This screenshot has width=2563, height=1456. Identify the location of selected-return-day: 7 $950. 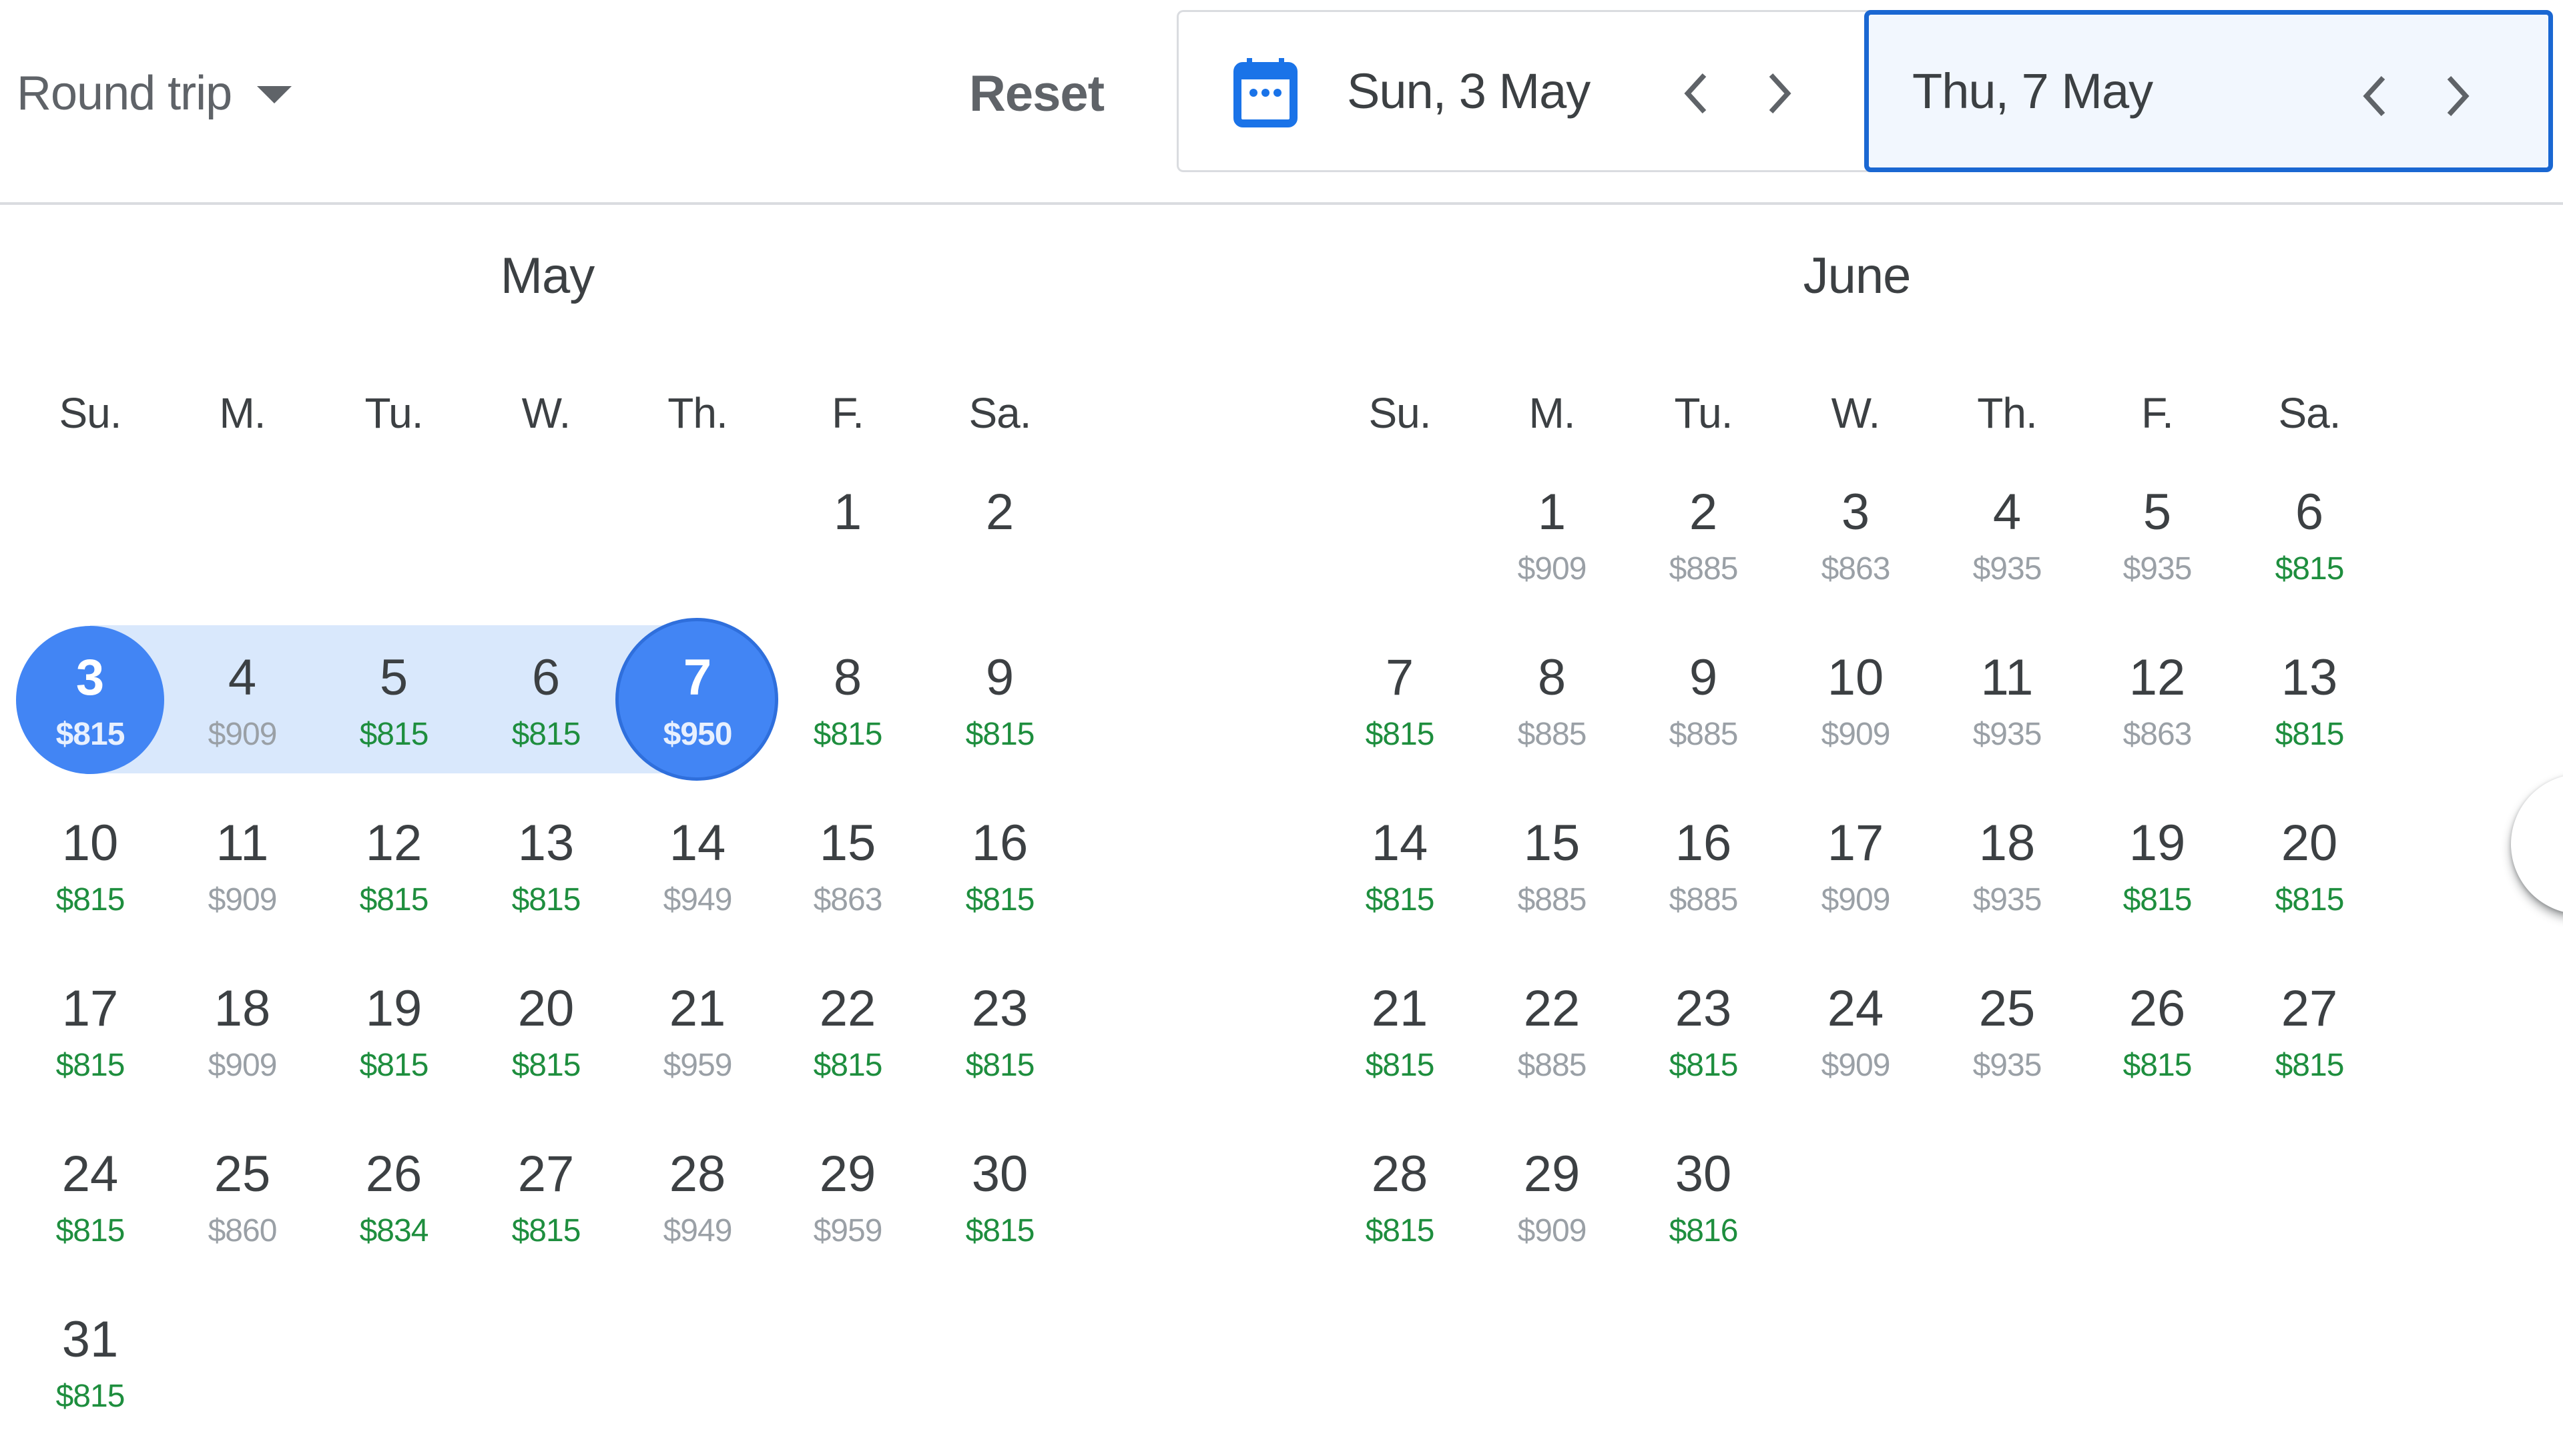
(696, 700).